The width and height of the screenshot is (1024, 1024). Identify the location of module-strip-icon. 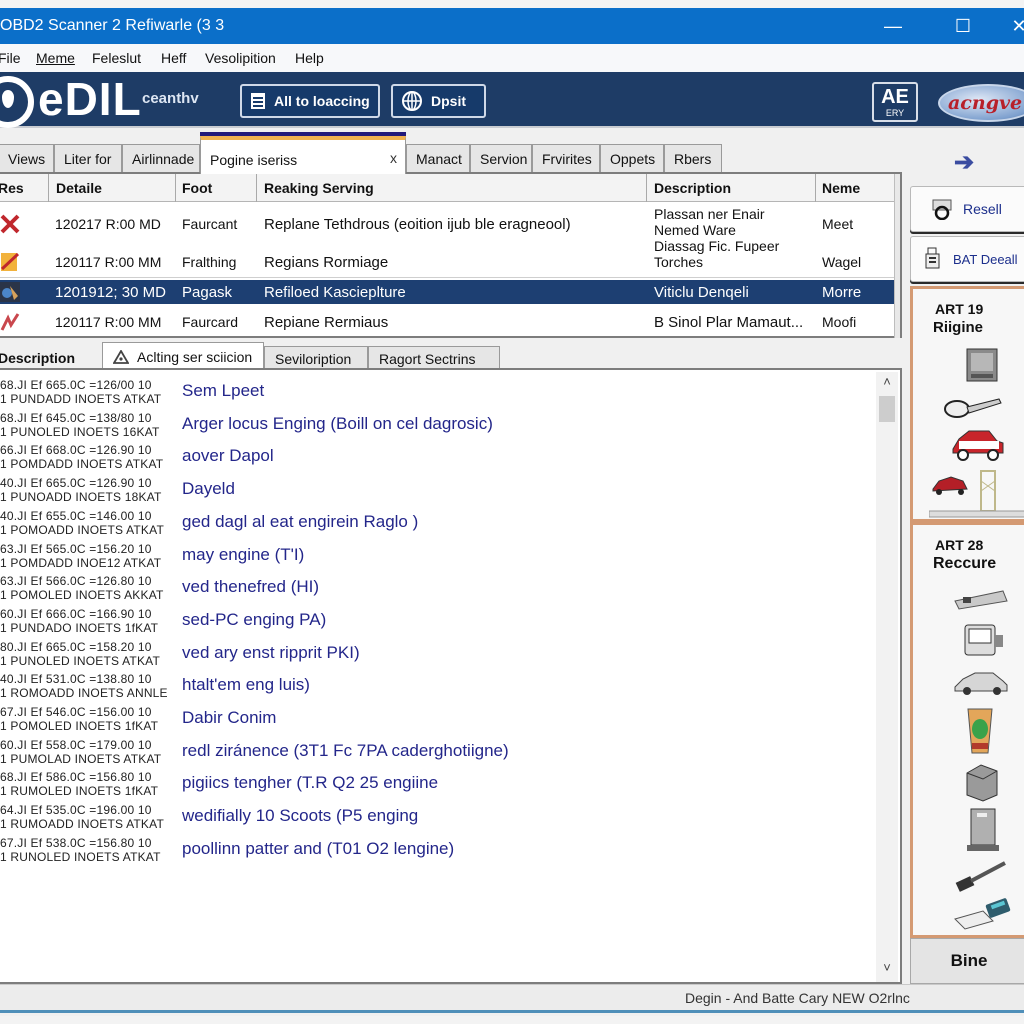
(981, 599).